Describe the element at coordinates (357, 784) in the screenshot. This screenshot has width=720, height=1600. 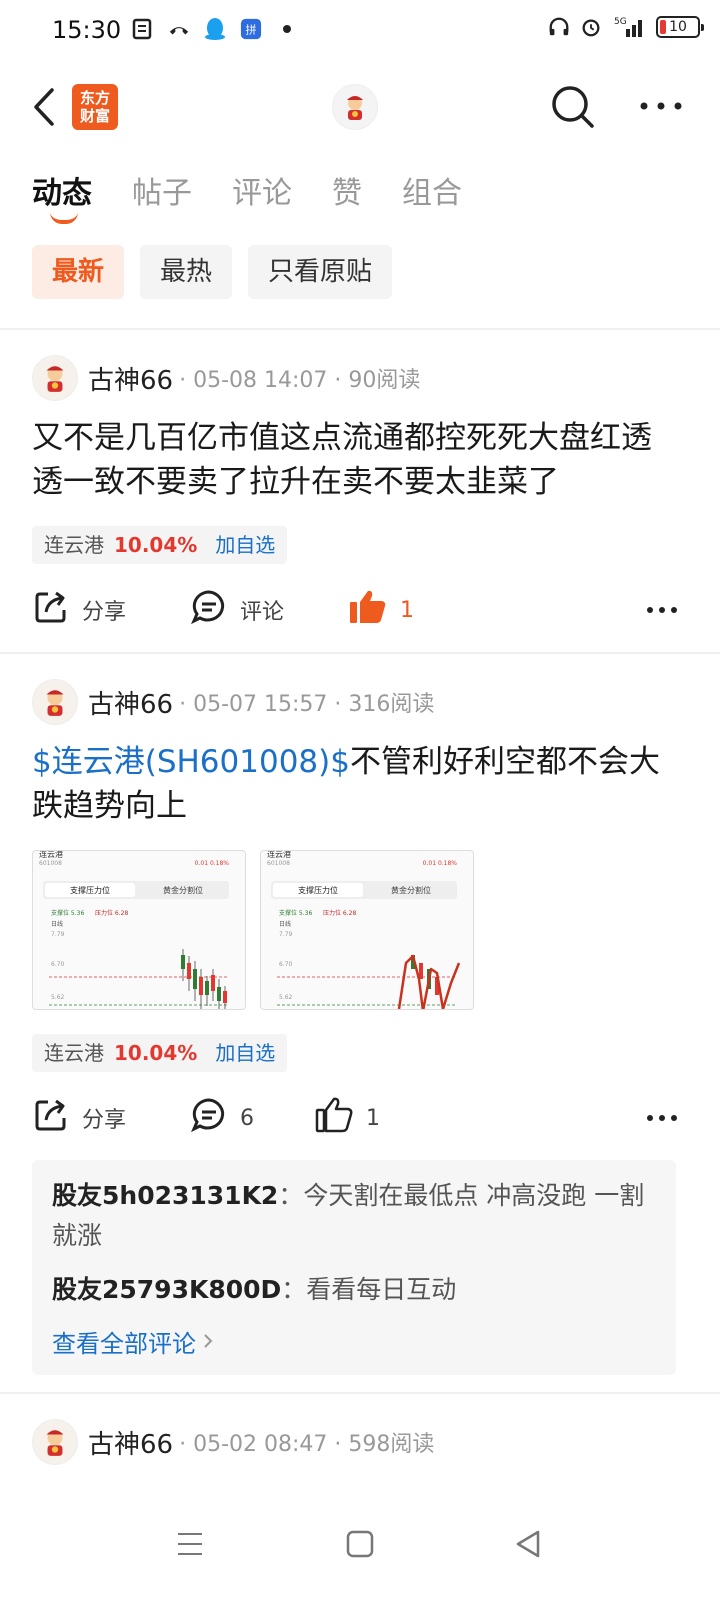
I see `post-text: $连云港(SH601008)$不管利好利空都不会大跌趋势向上` at that location.